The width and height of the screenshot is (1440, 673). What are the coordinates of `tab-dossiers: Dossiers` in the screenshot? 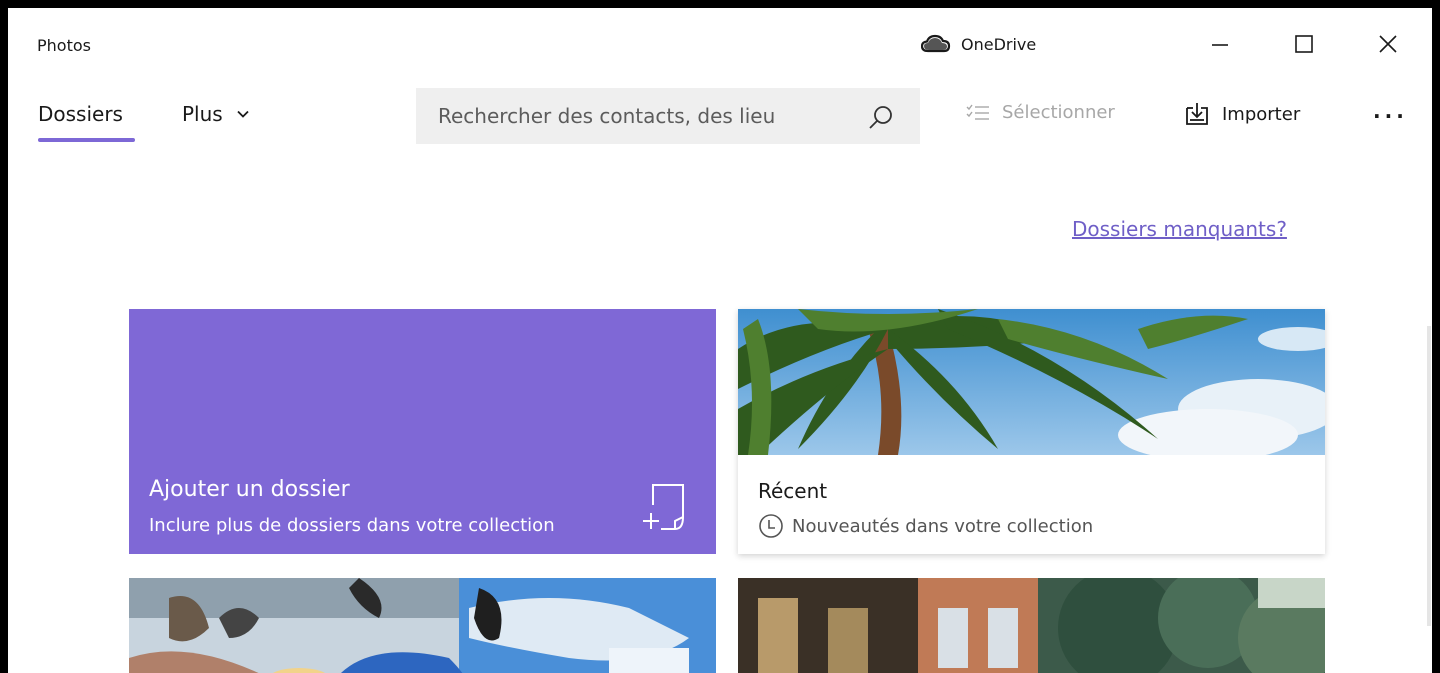 It's located at (80, 114).